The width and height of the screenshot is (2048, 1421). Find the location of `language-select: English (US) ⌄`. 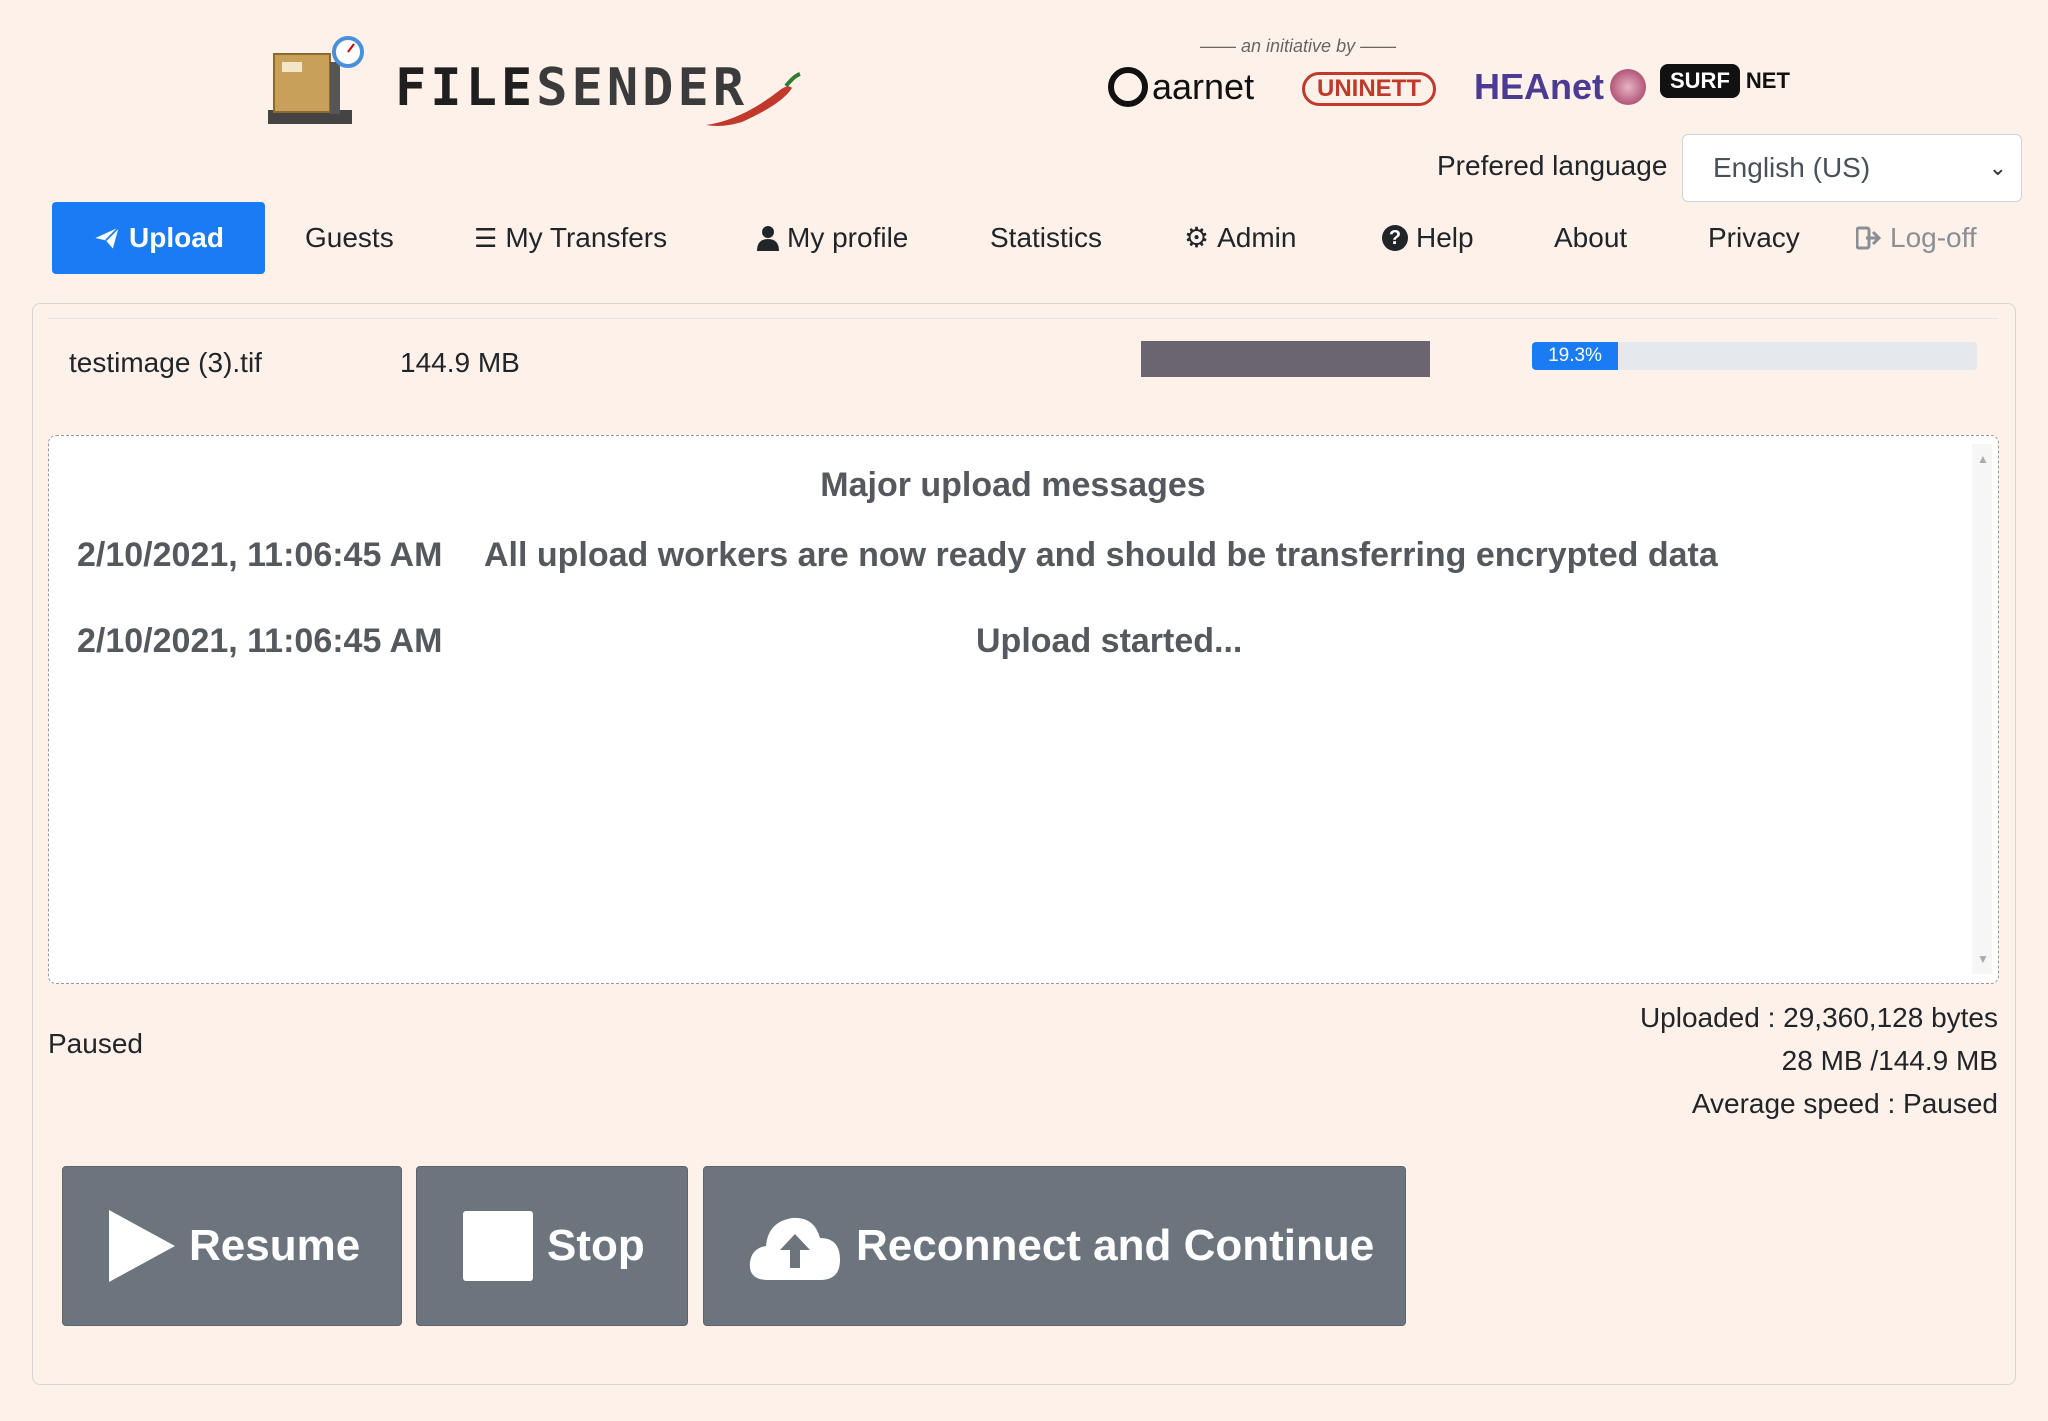

language-select: English (US) ⌄ is located at coordinates (1852, 168).